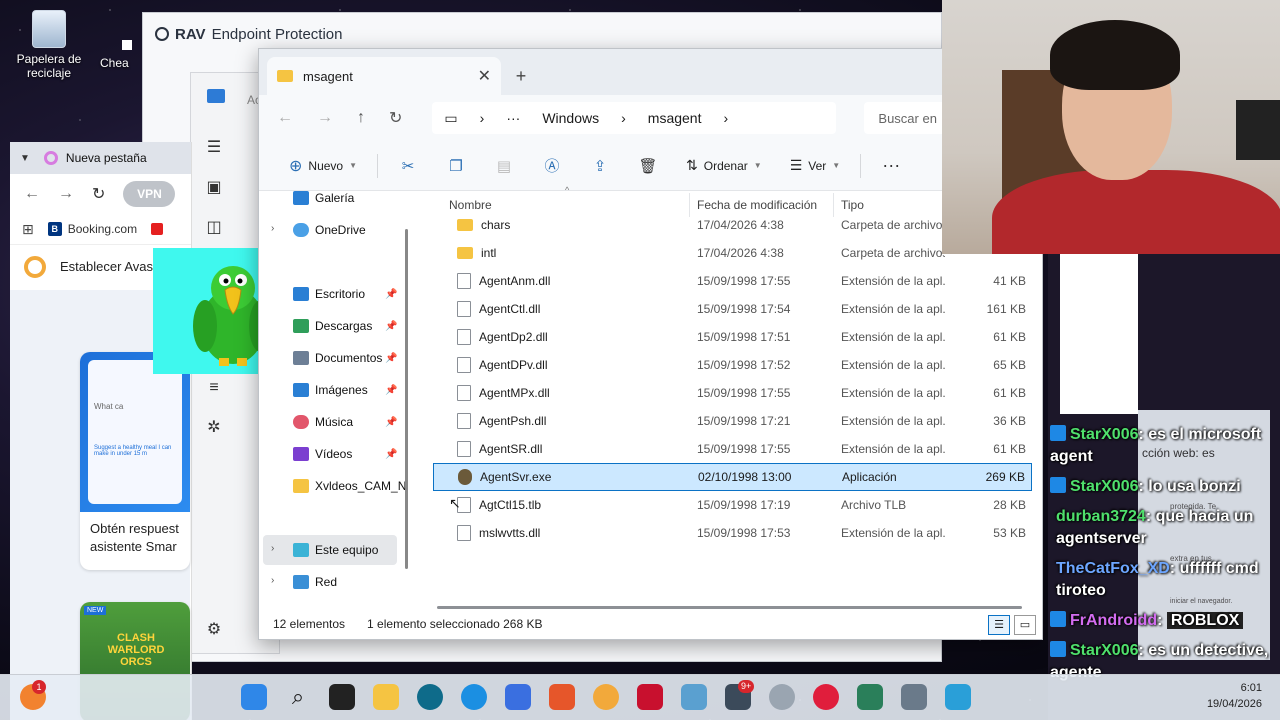  Describe the element at coordinates (323, 166) in the screenshot. I see `new-button: ⊕ Nuevo ▼` at that location.